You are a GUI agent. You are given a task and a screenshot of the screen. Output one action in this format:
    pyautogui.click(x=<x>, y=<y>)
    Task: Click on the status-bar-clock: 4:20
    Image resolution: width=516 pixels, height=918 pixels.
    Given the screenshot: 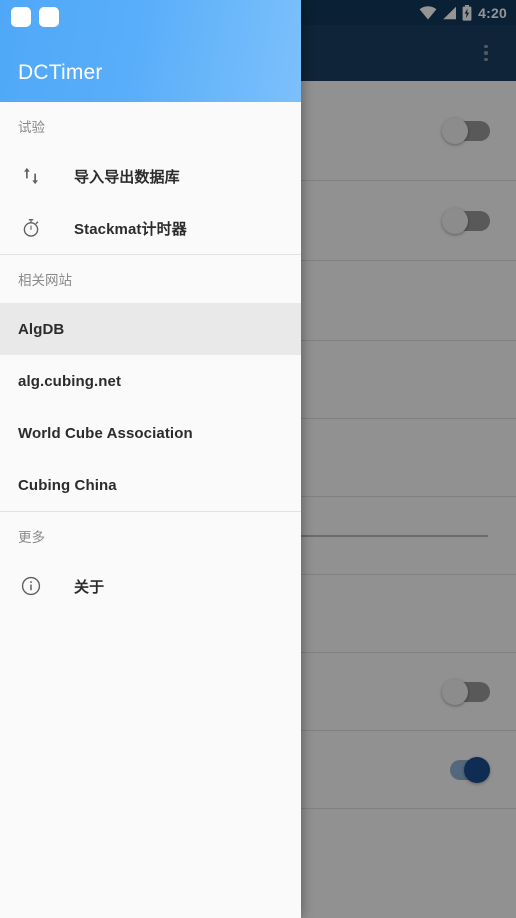 What is the action you would take?
    pyautogui.click(x=492, y=12)
    